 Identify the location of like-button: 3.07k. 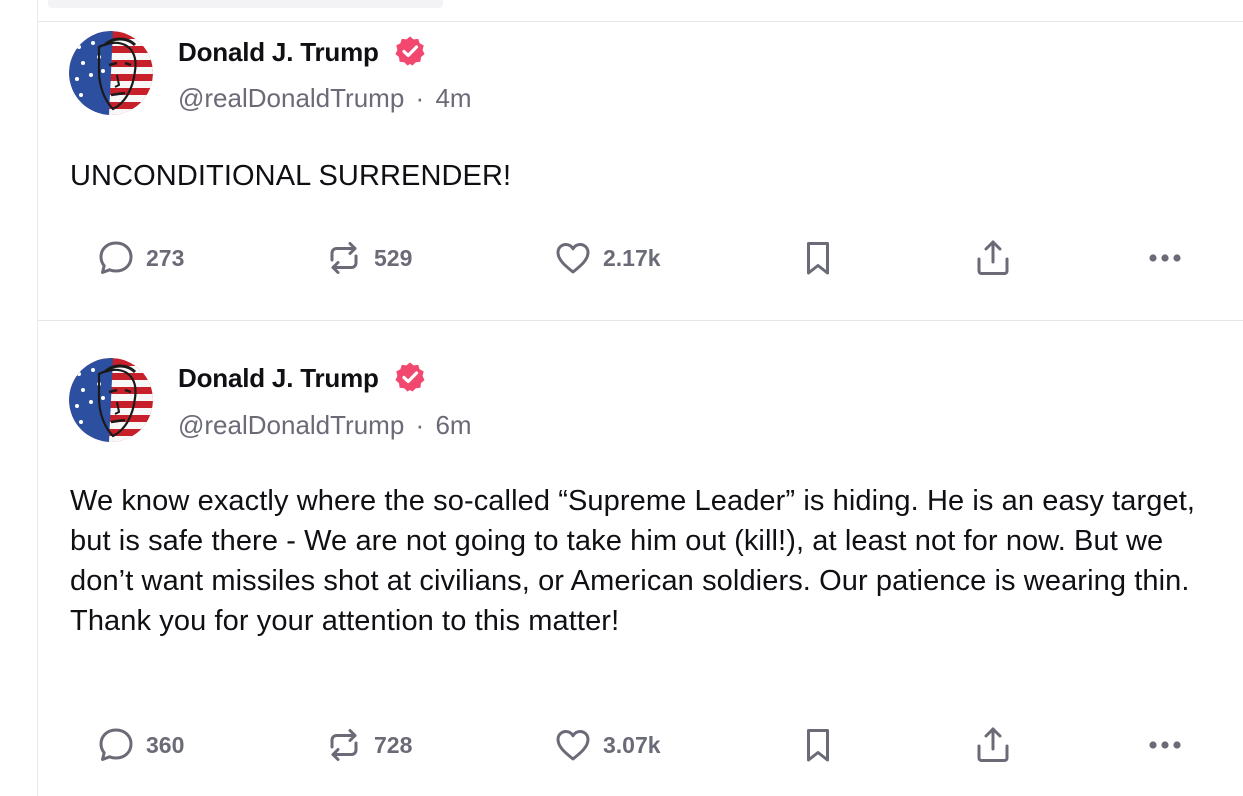
(607, 745).